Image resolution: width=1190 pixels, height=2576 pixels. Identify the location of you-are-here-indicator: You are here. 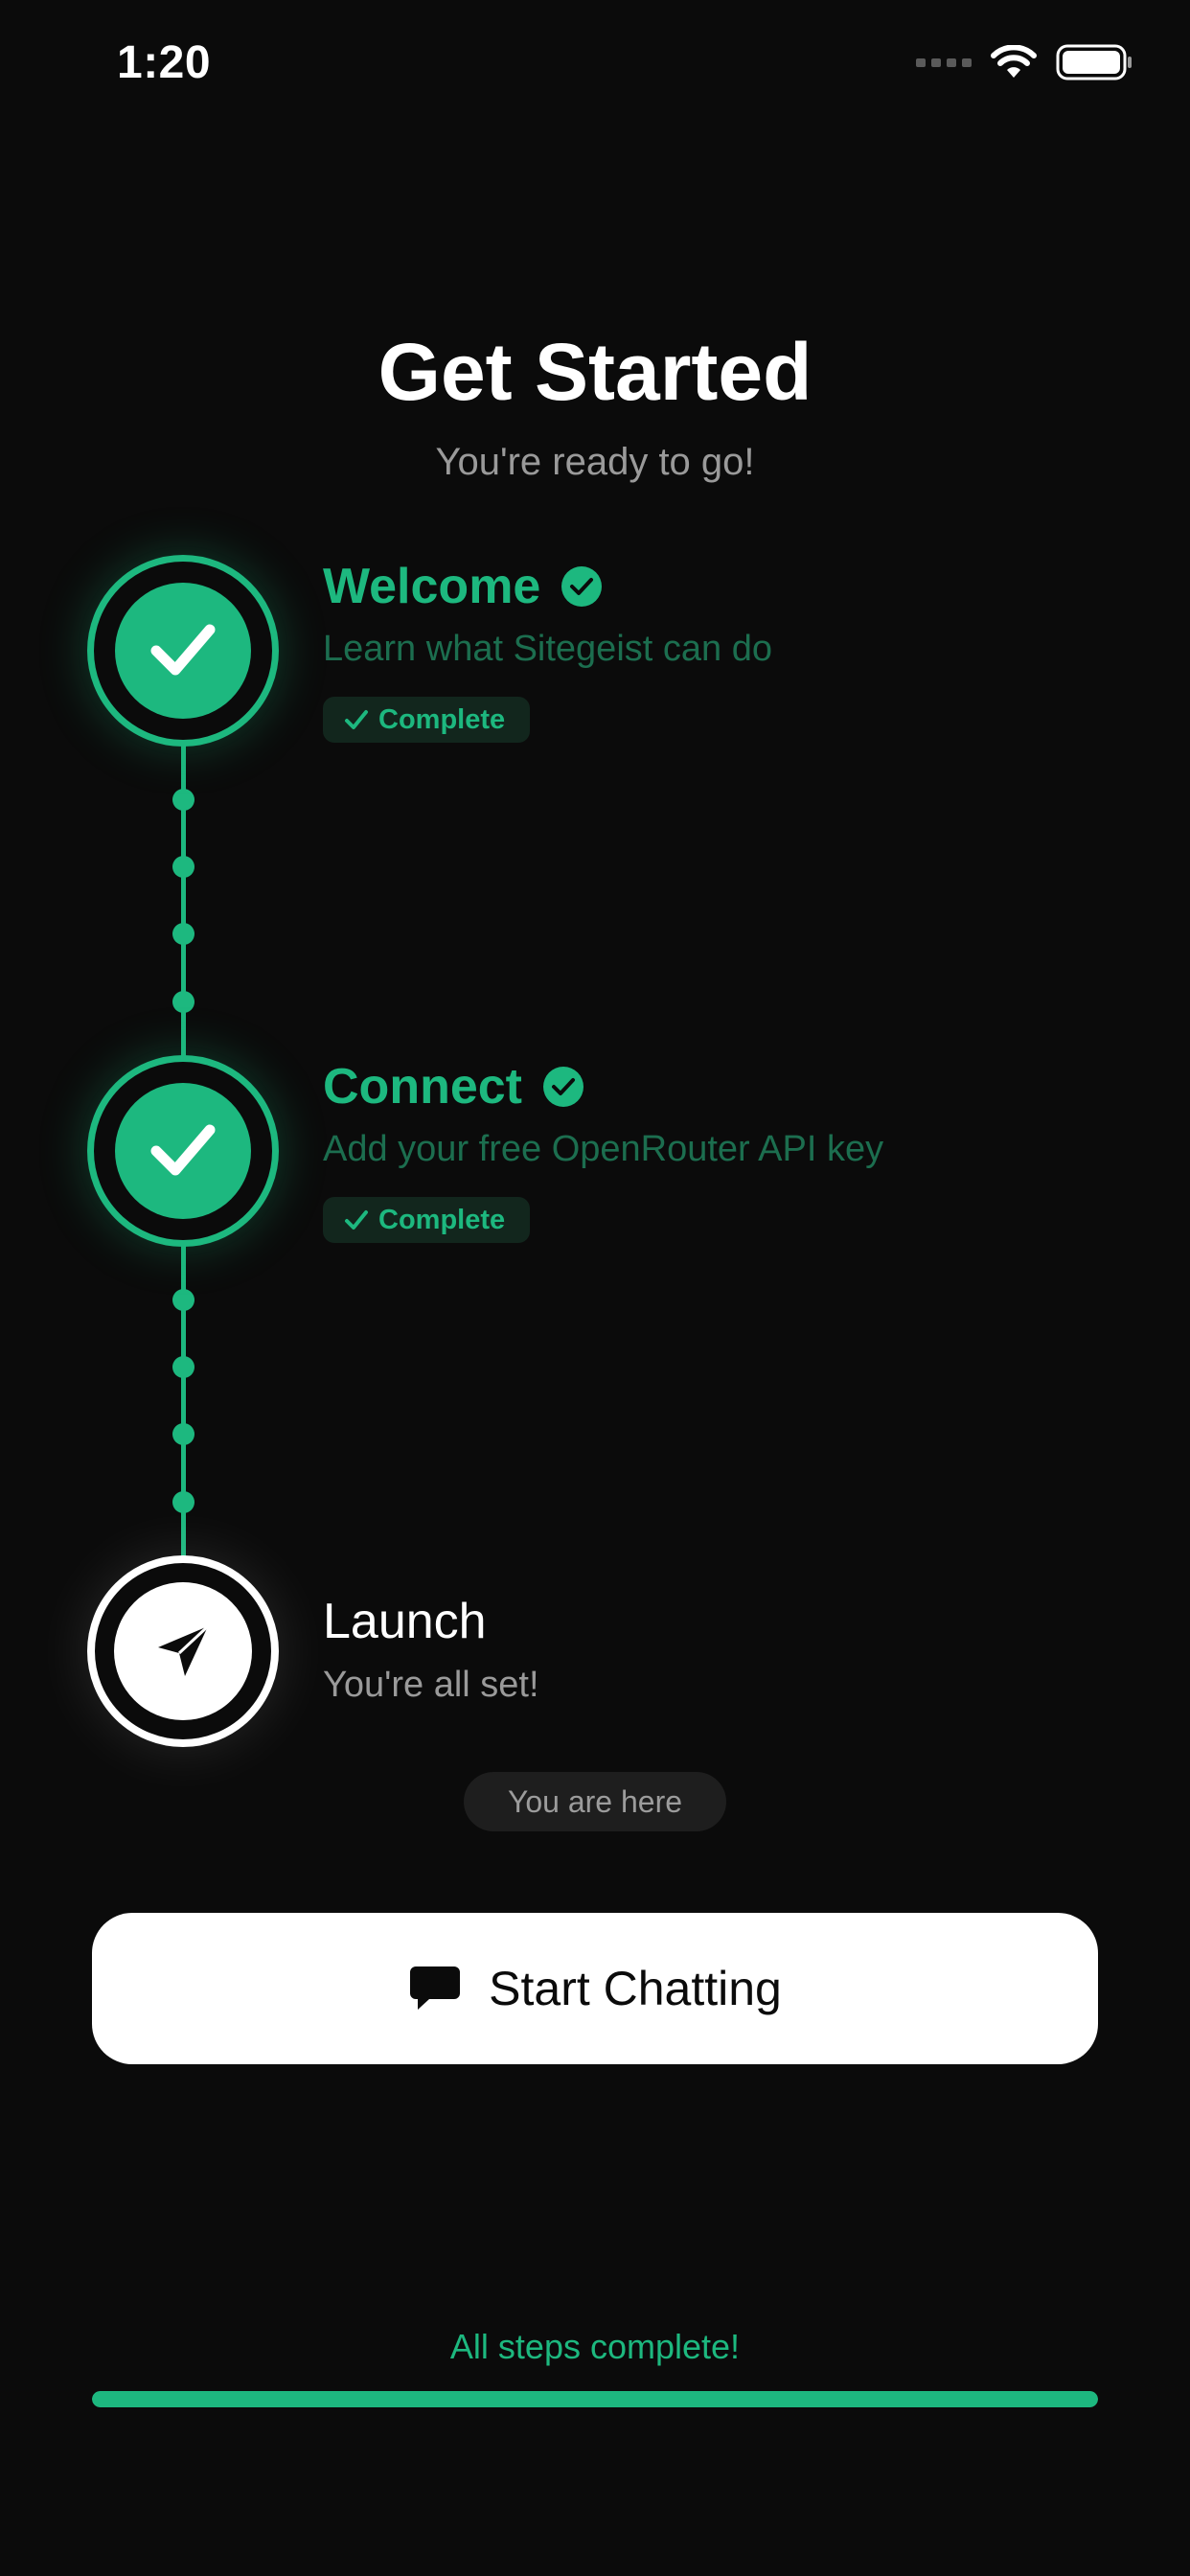
(595, 1801).